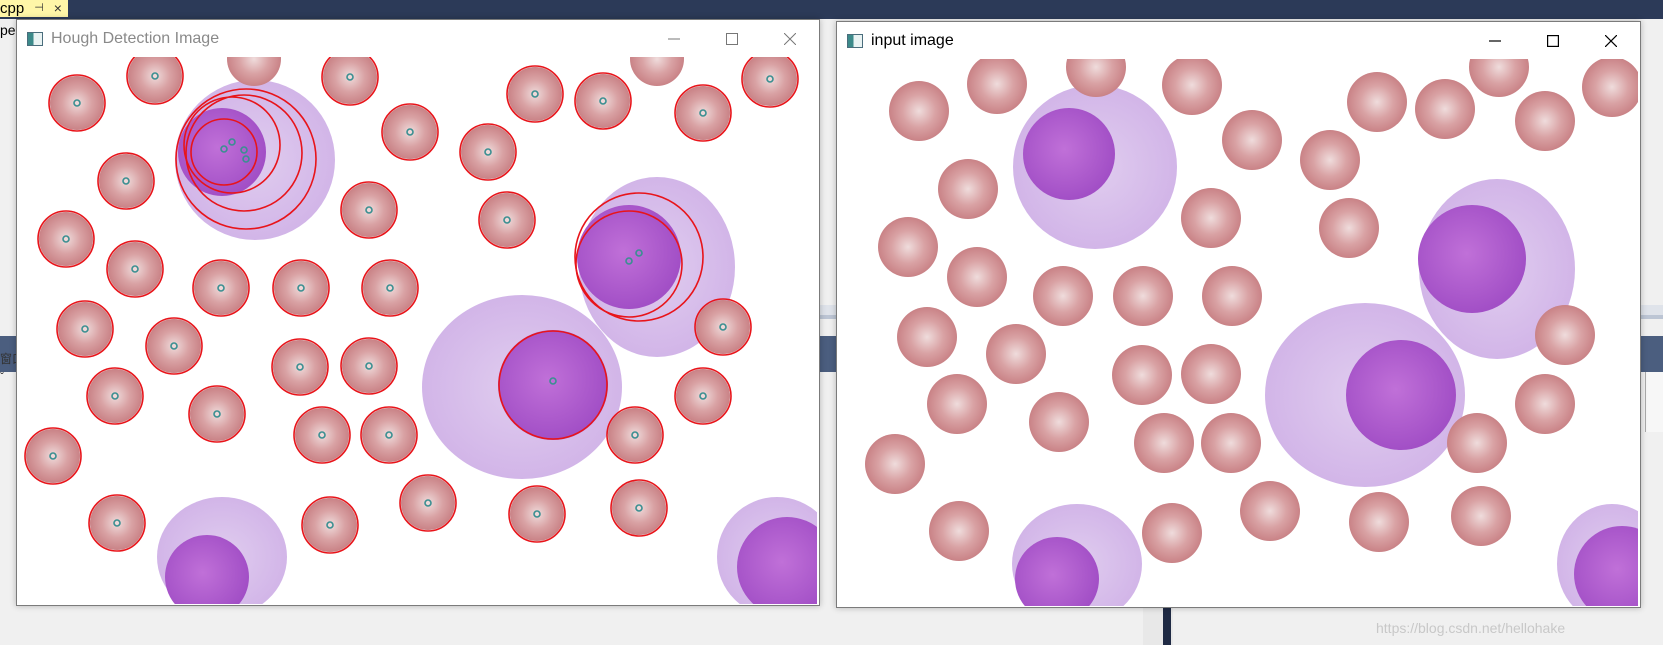  I want to click on ide-title-bar, so click(831, 9).